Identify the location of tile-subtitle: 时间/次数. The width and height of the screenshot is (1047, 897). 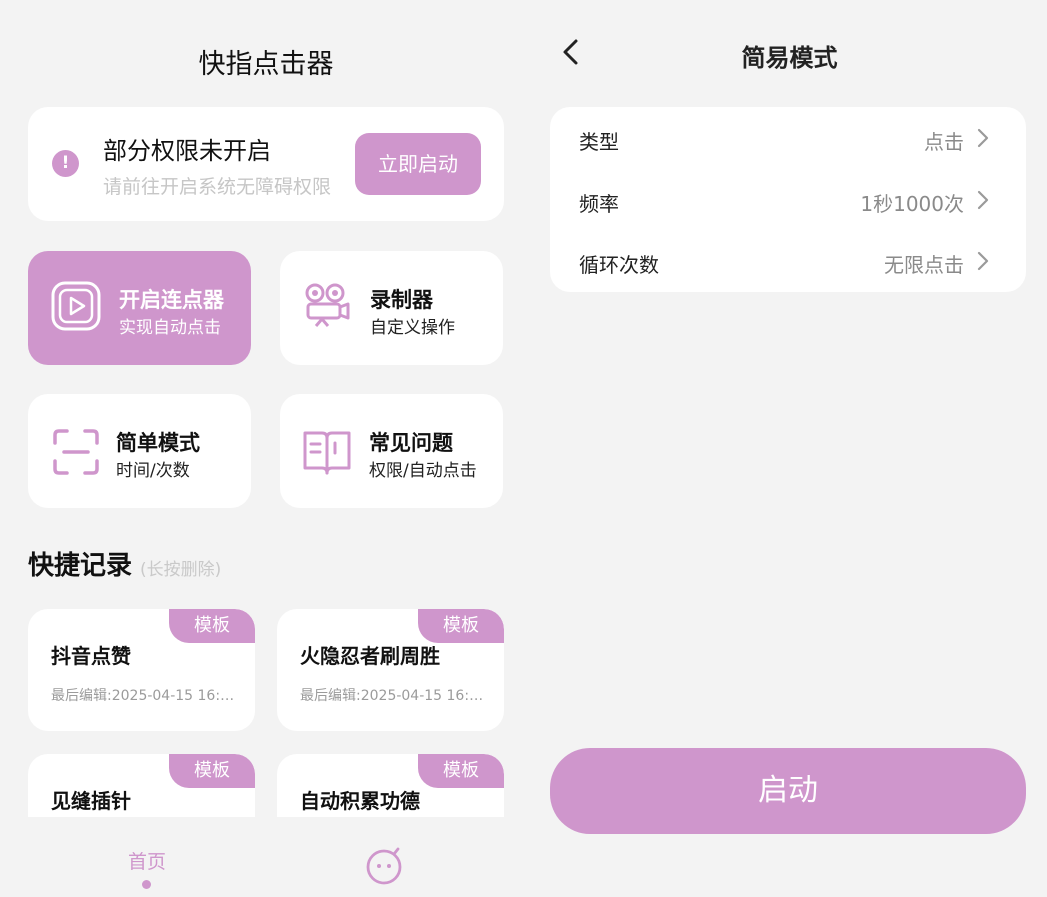
(153, 471).